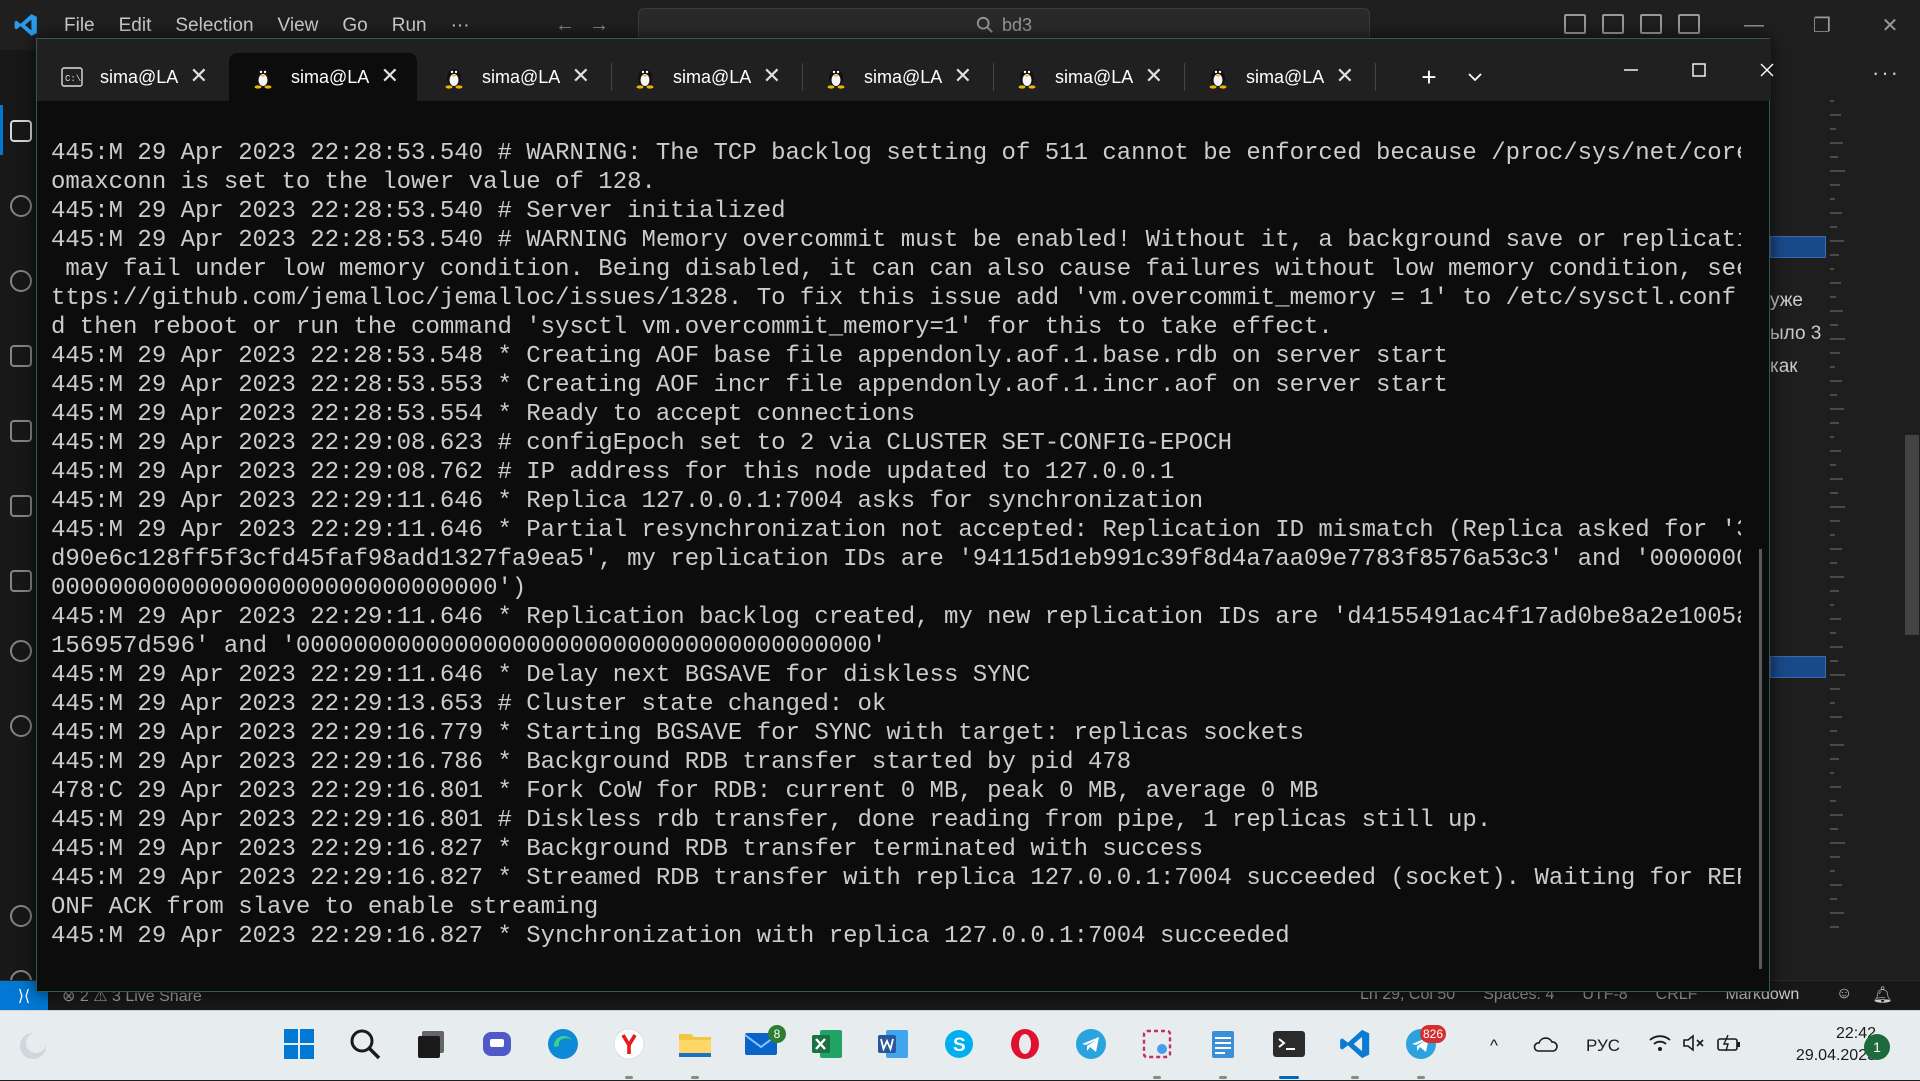 The image size is (1920, 1081). What do you see at coordinates (21, 356) in the screenshot?
I see `run-debug-icon` at bounding box center [21, 356].